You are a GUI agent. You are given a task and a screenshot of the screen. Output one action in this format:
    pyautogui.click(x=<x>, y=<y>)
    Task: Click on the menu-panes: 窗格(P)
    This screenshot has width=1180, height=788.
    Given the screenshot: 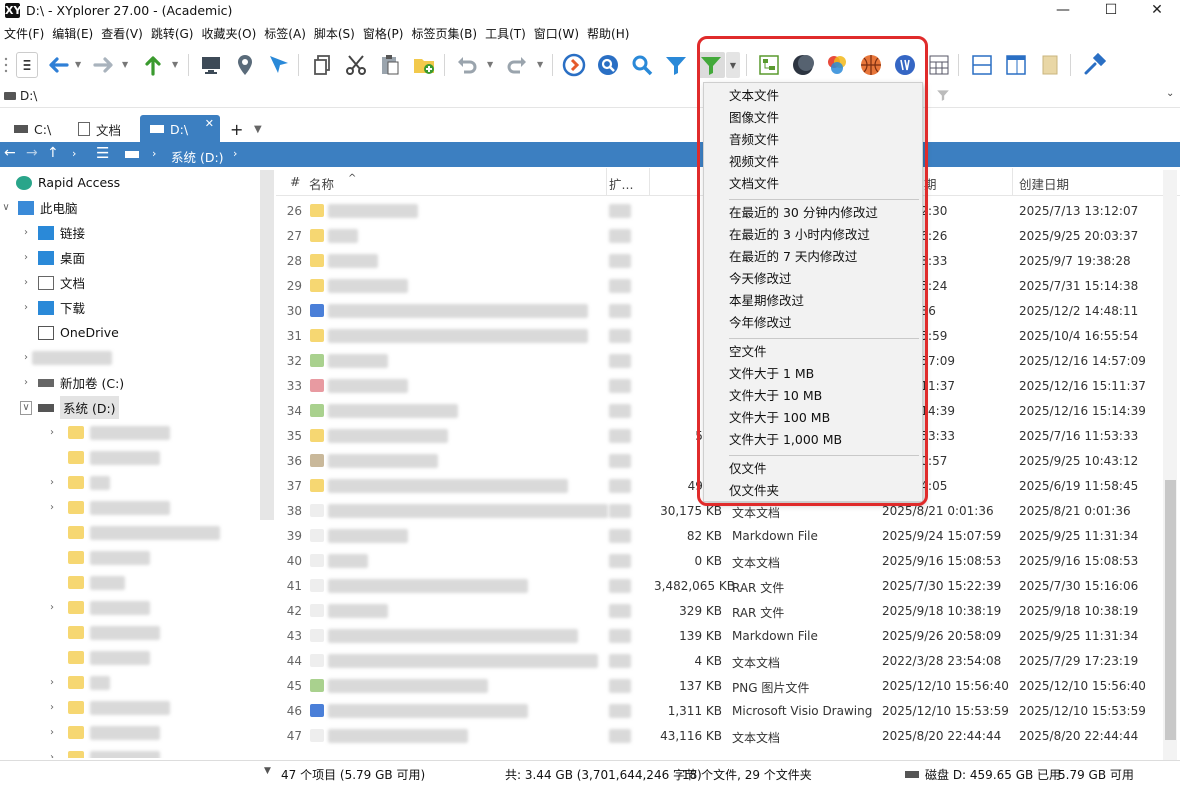 What is the action you would take?
    pyautogui.click(x=383, y=34)
    